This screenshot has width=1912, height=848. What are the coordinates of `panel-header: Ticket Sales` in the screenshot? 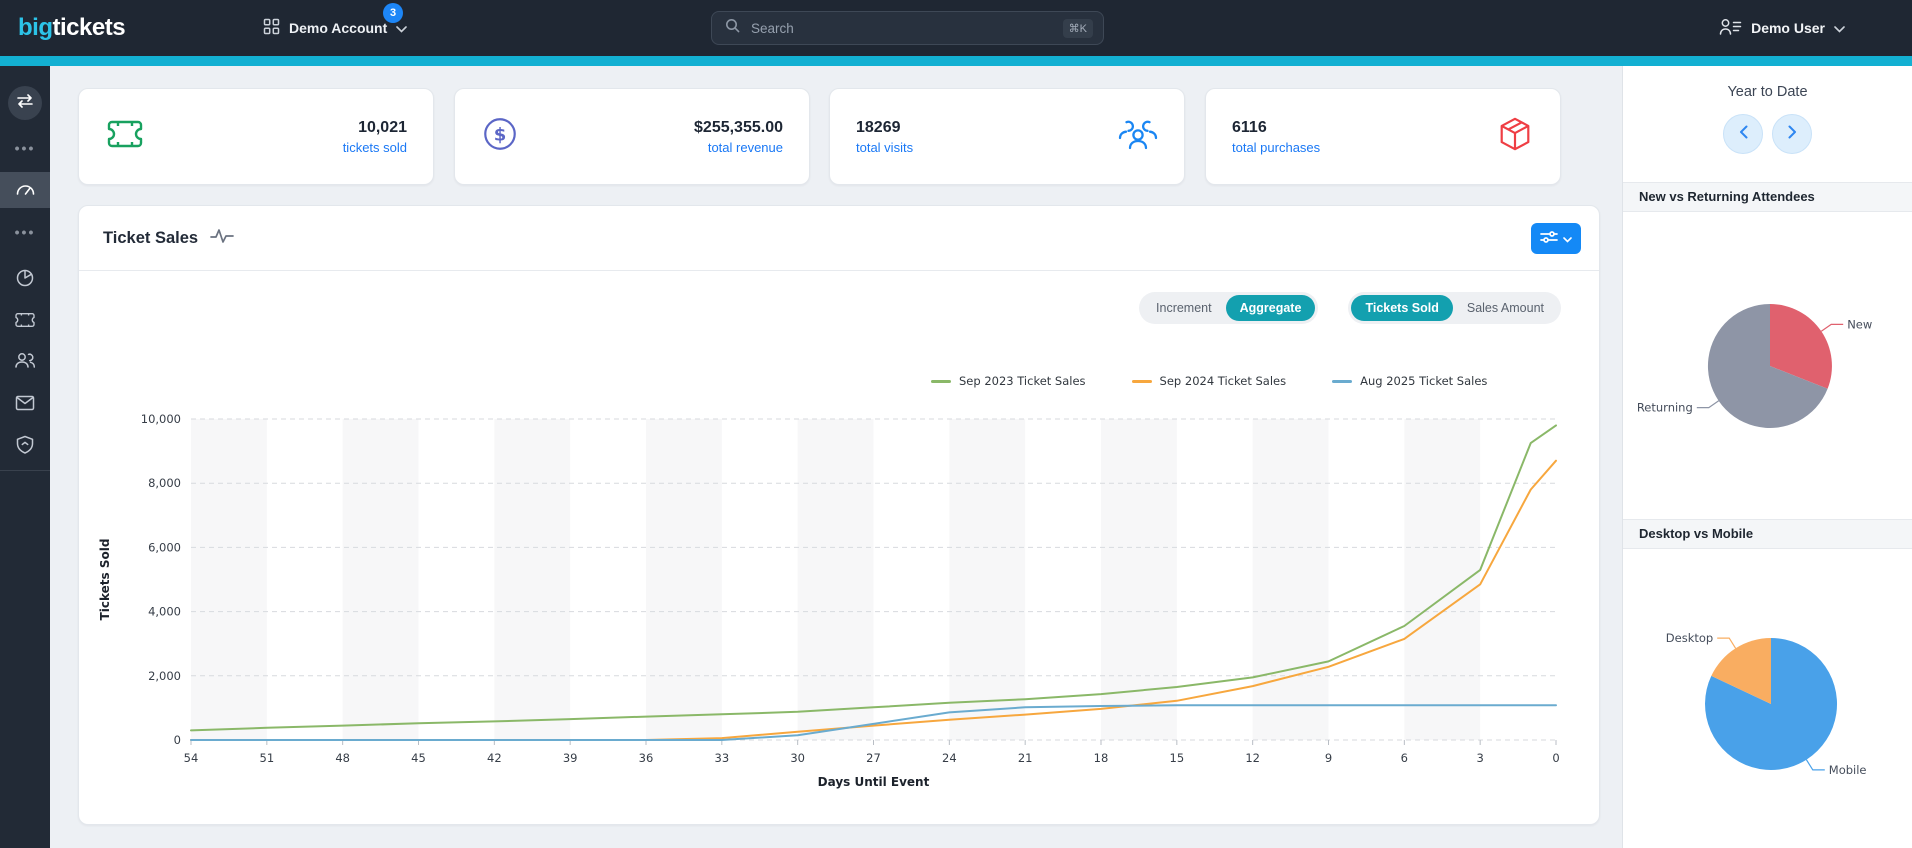 It's located at (839, 238).